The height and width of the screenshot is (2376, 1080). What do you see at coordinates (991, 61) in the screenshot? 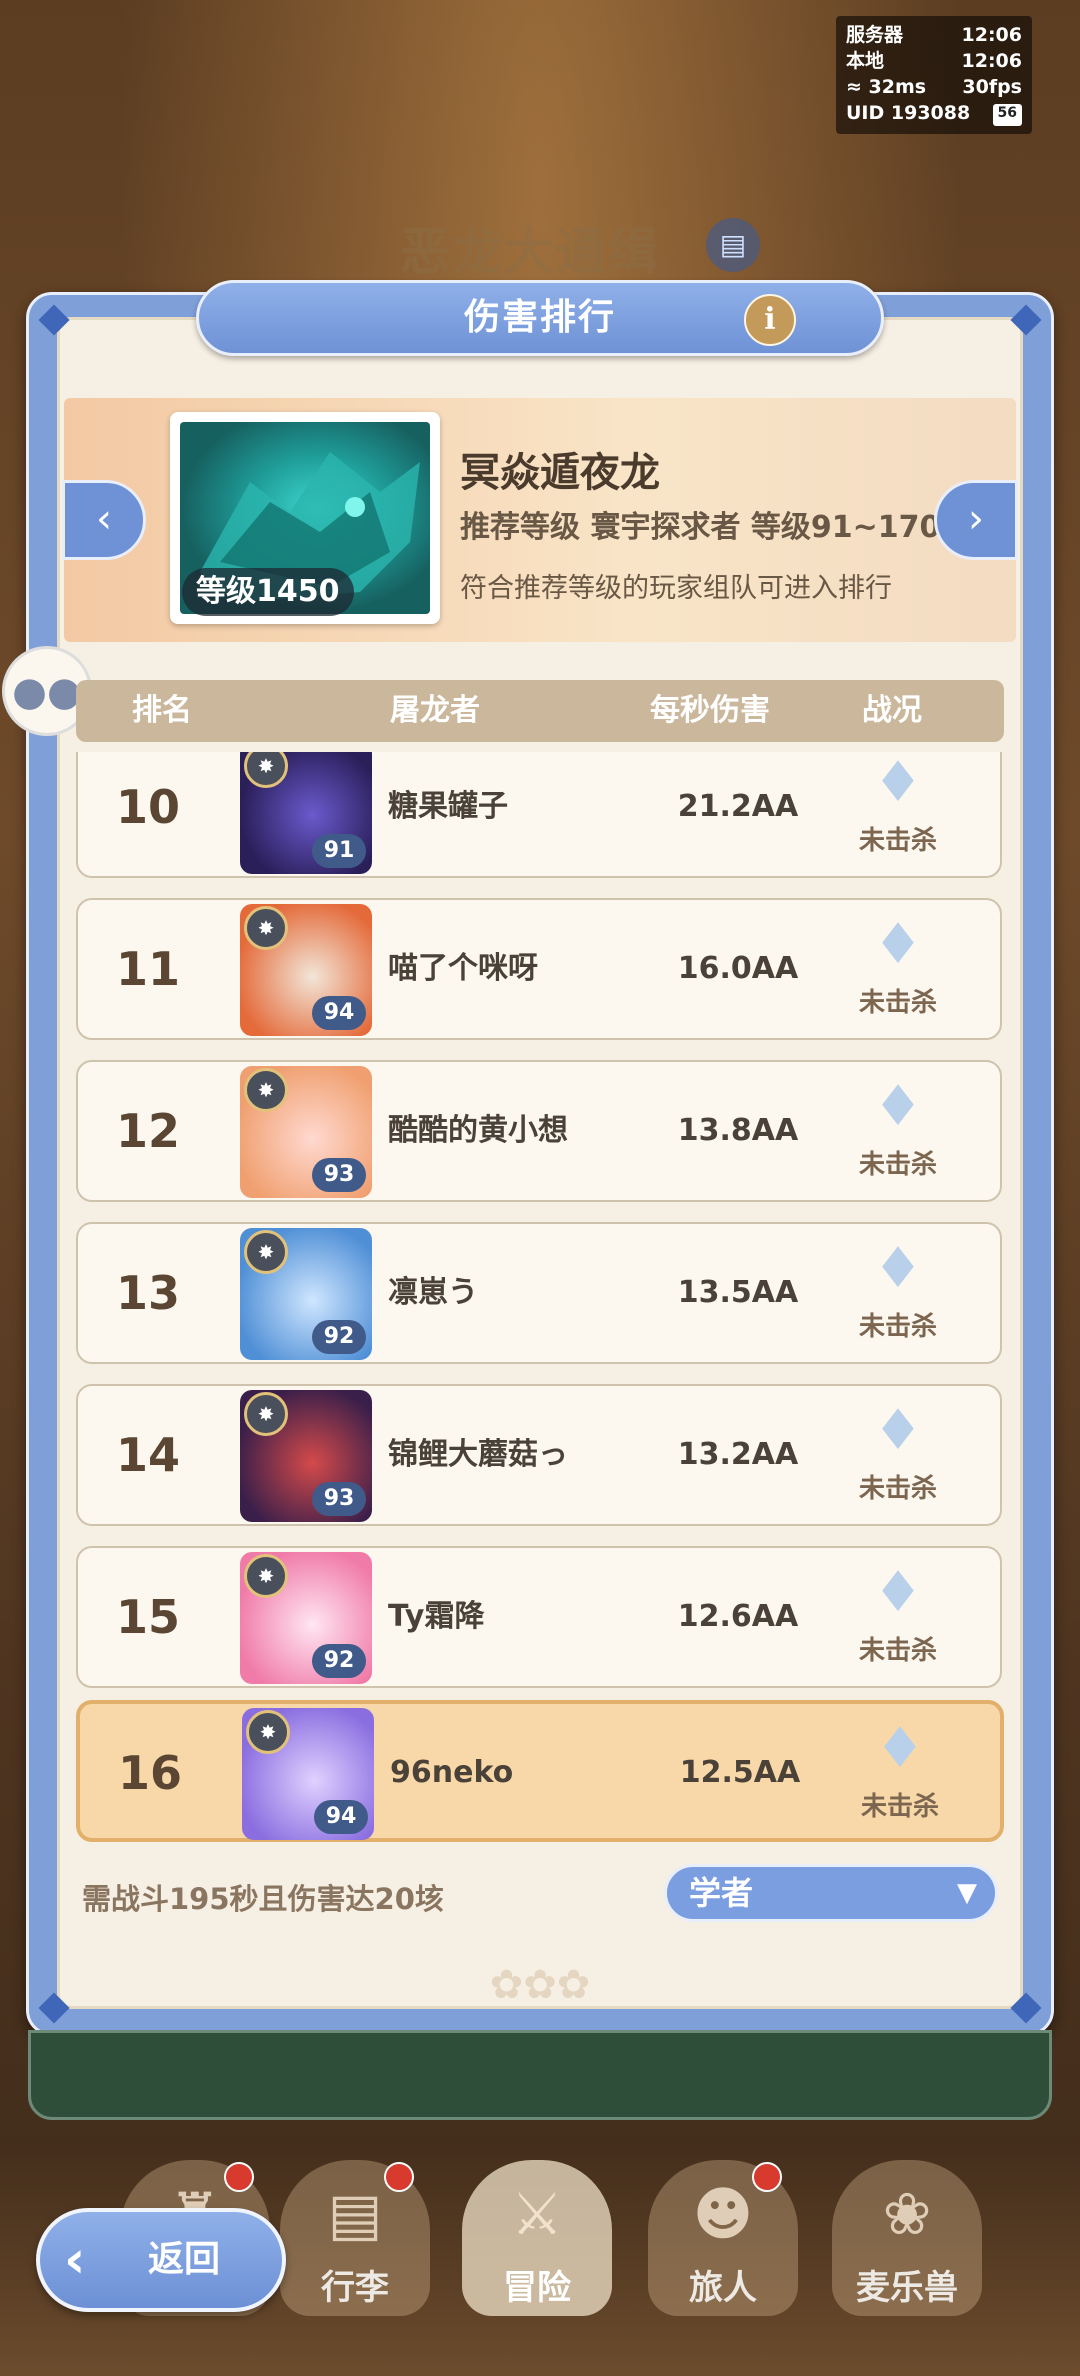
I see `local-time: 12:06` at bounding box center [991, 61].